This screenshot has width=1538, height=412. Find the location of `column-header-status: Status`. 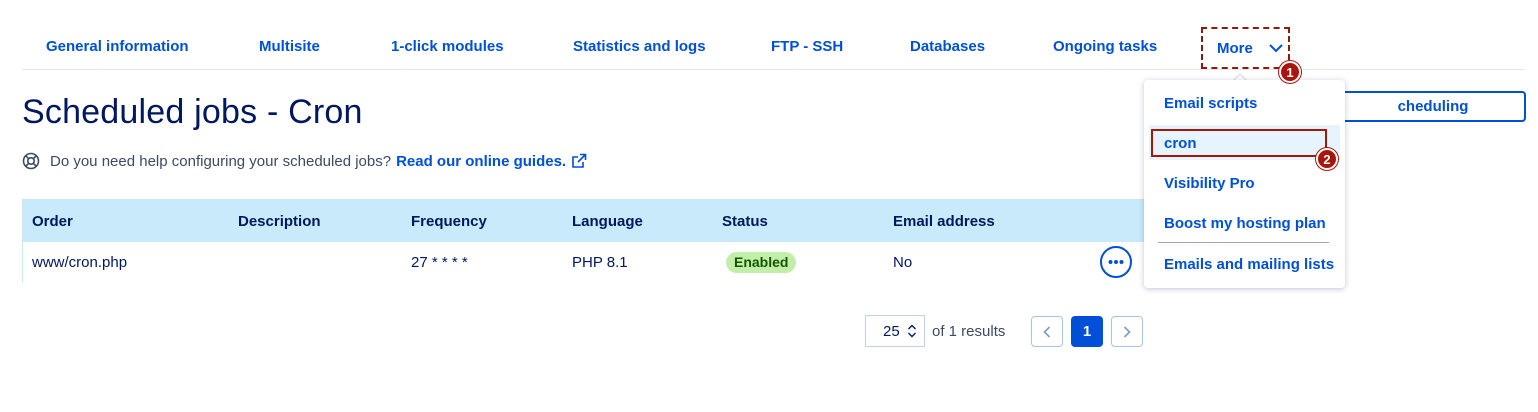

column-header-status: Status is located at coordinates (745, 221).